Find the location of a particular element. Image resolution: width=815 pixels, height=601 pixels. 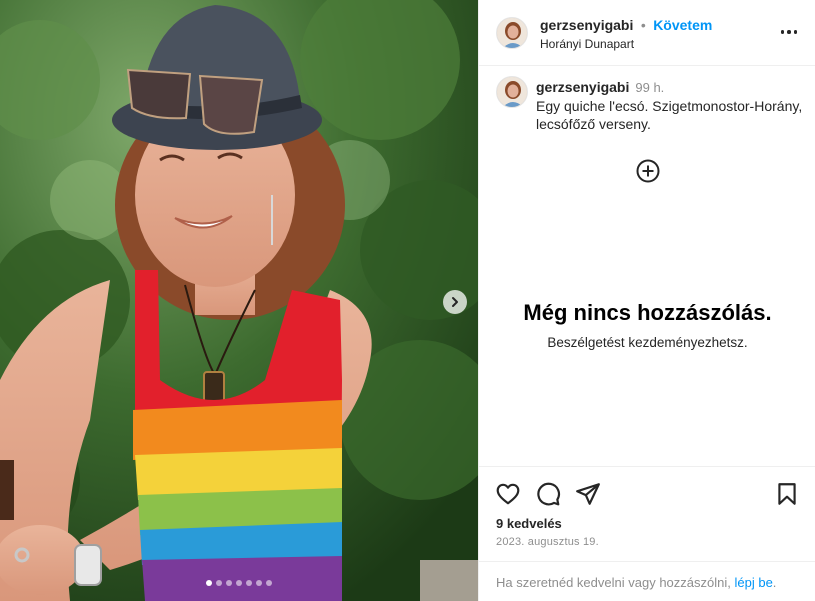

chevron-right-icon is located at coordinates (455, 302).